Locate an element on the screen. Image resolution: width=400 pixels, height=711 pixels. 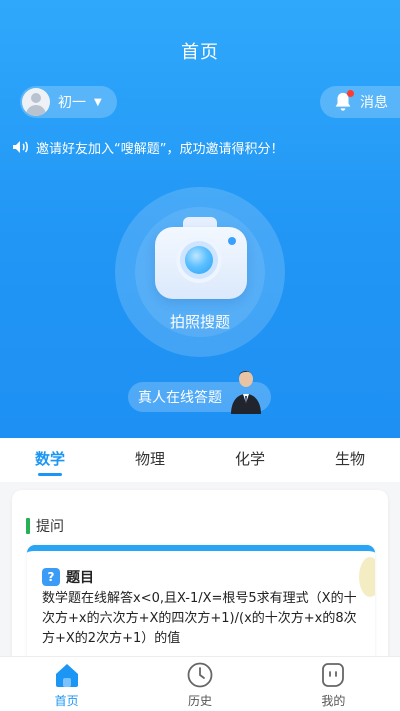
subject-tabs: 数学 物理 化学 生物 is located at coordinates (200, 460).